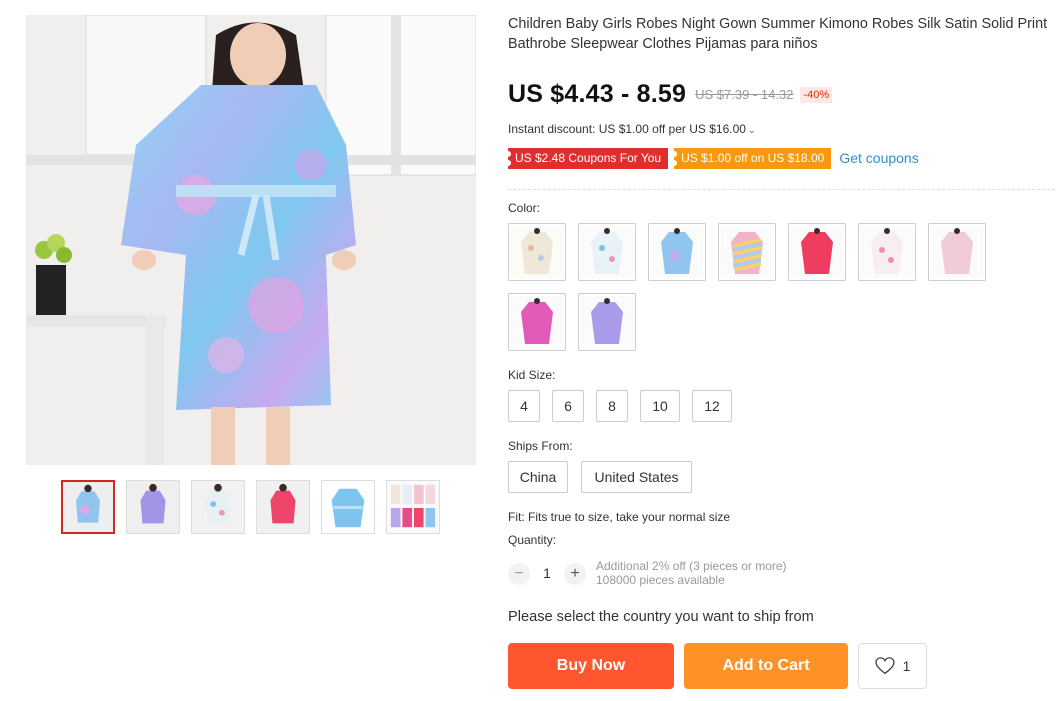 This screenshot has height=701, width=1062. Describe the element at coordinates (547, 573) in the screenshot. I see `quantity-value: 1` at that location.